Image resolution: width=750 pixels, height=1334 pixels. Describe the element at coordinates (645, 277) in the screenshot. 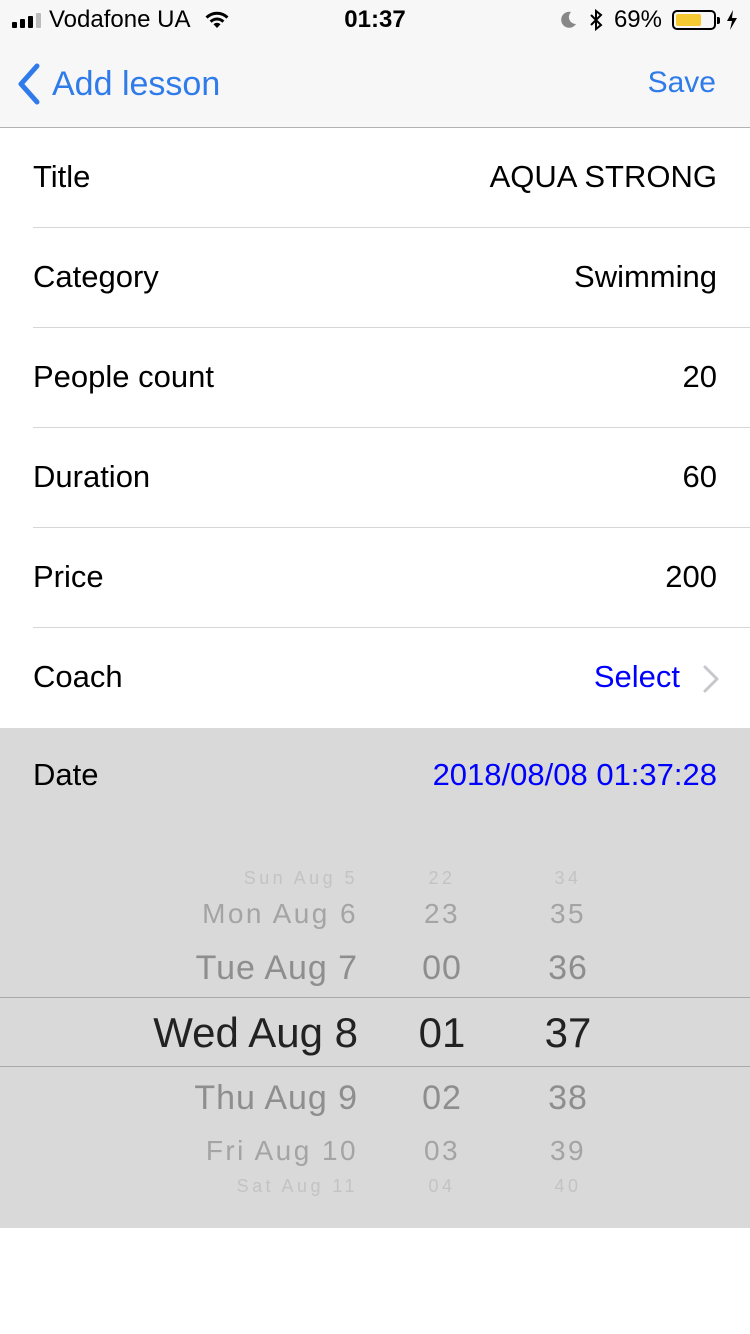

I see `row-value: Swimming` at that location.